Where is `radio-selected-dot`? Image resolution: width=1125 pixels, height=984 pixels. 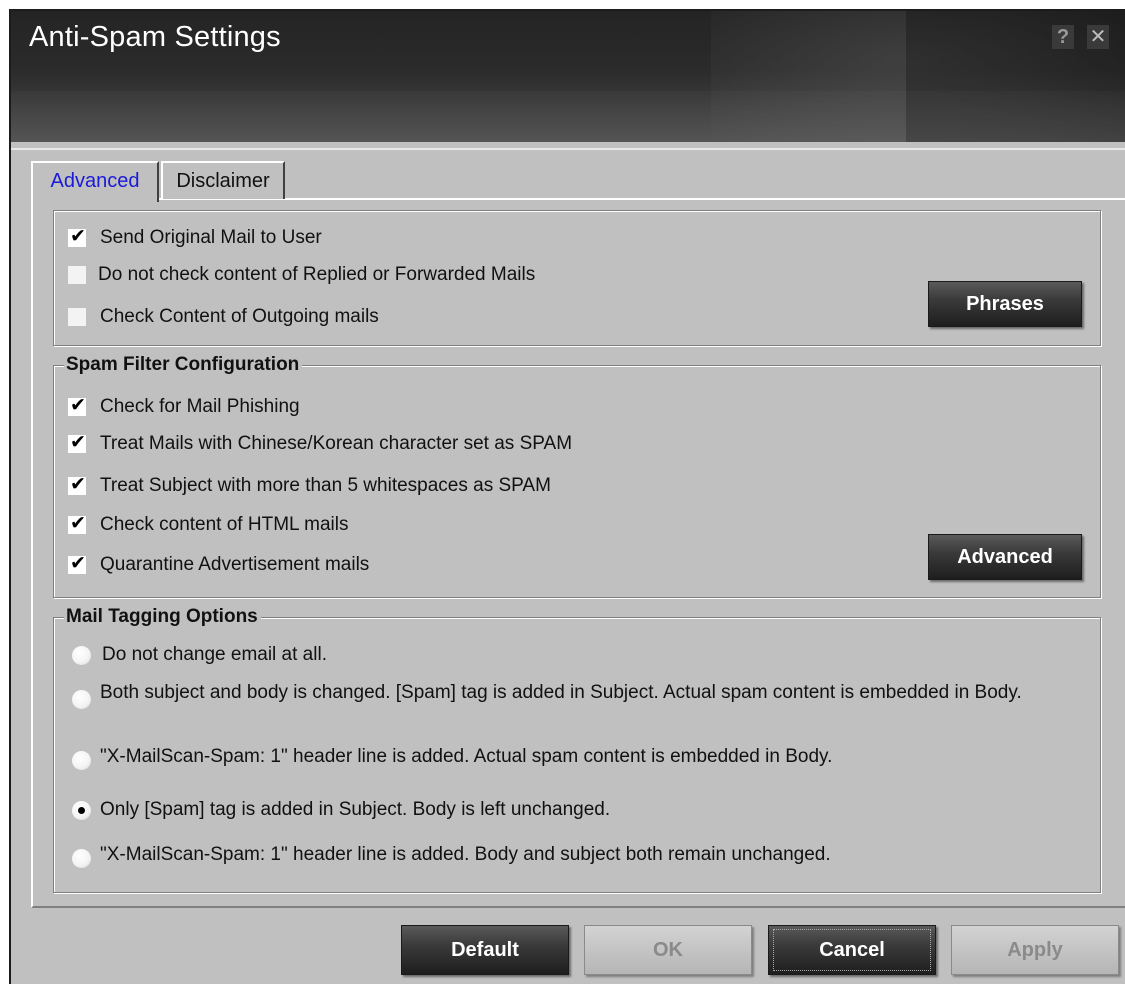
radio-selected-dot is located at coordinates (81, 810).